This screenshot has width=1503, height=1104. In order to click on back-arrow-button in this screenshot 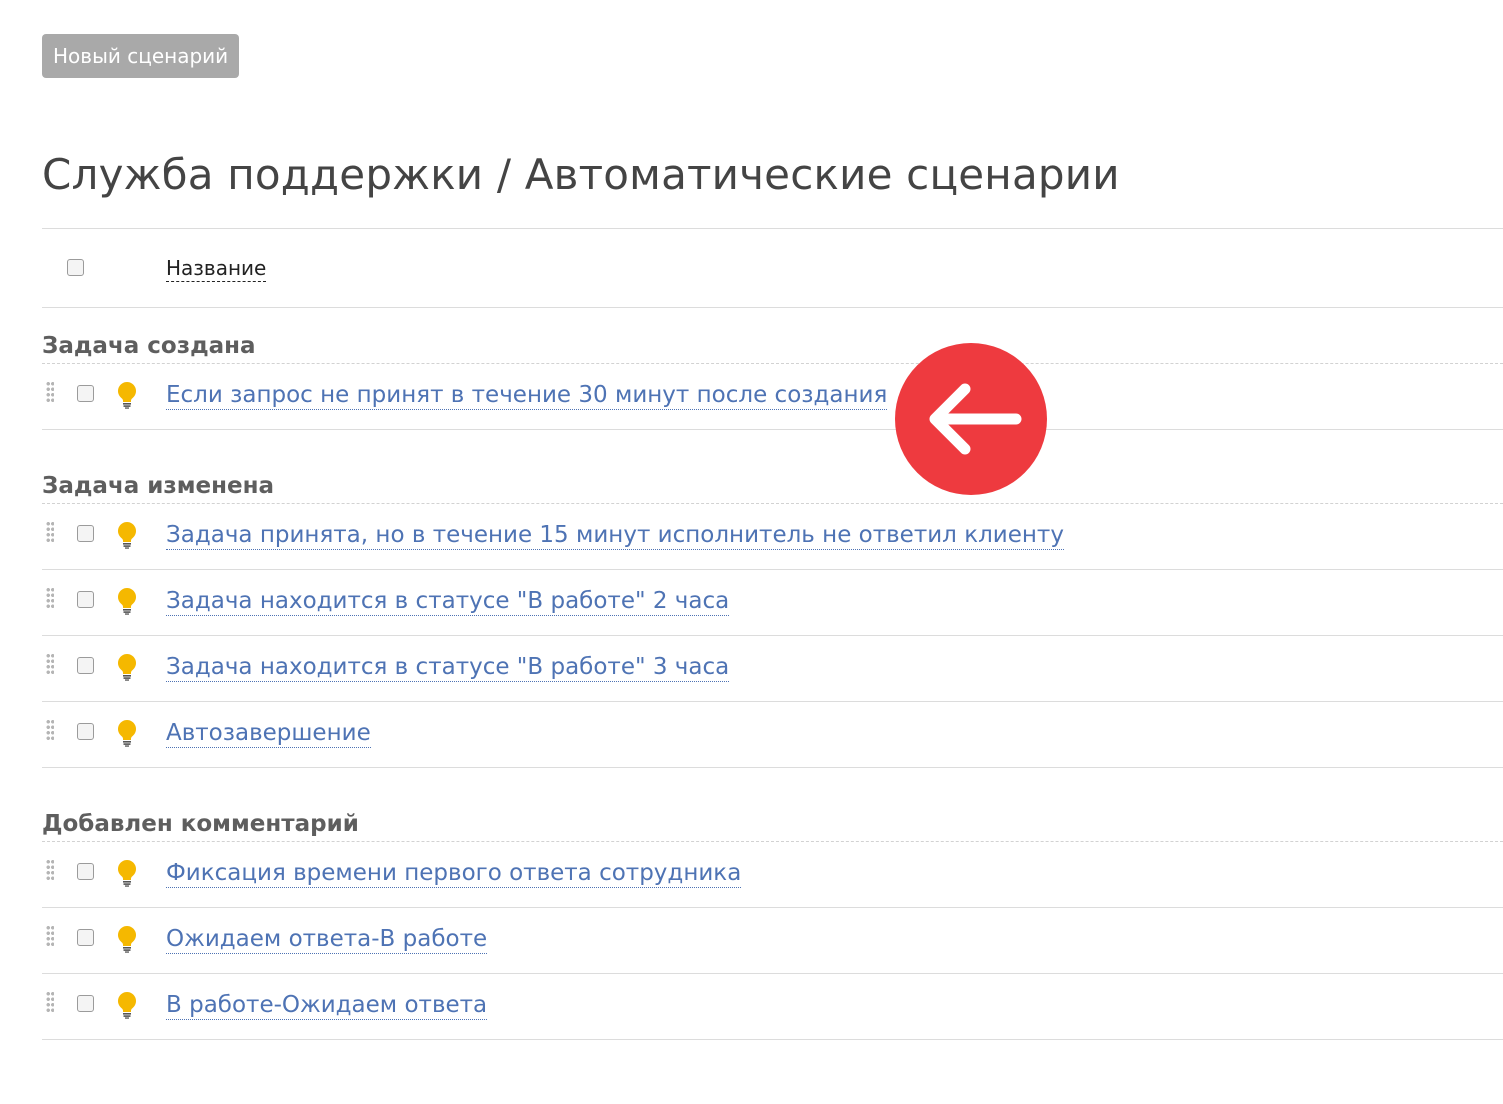, I will do `click(971, 419)`.